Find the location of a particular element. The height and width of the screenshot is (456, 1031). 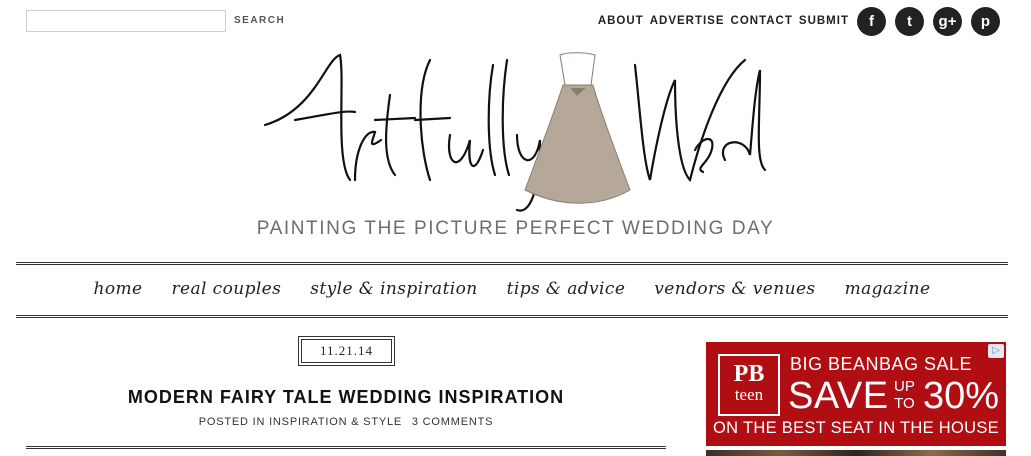

top-nav-about: ABOUT is located at coordinates (621, 21).